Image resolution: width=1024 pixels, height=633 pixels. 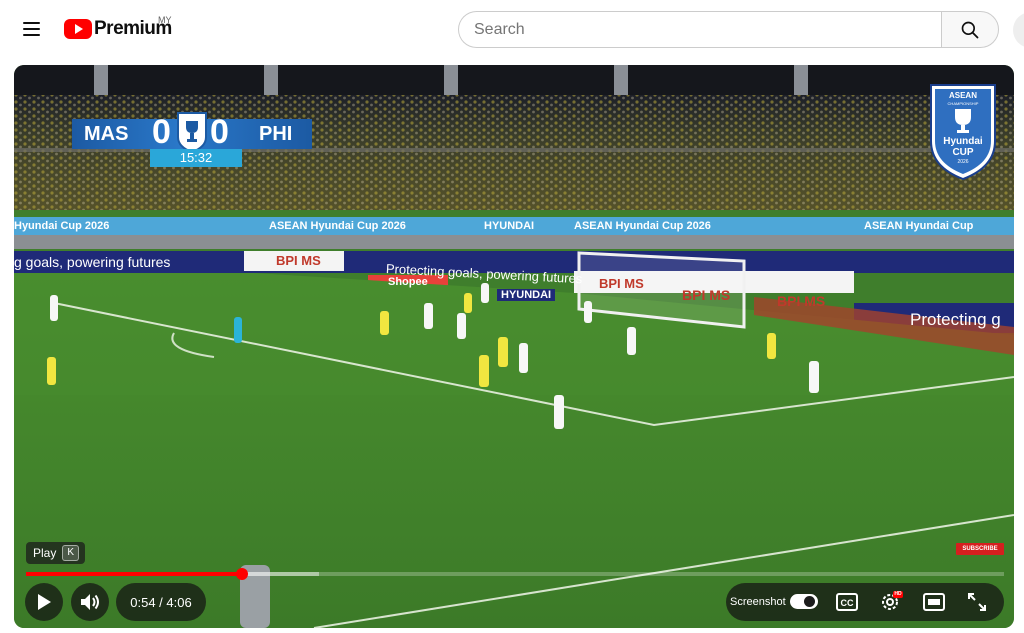 I want to click on search-icon, so click(x=970, y=29).